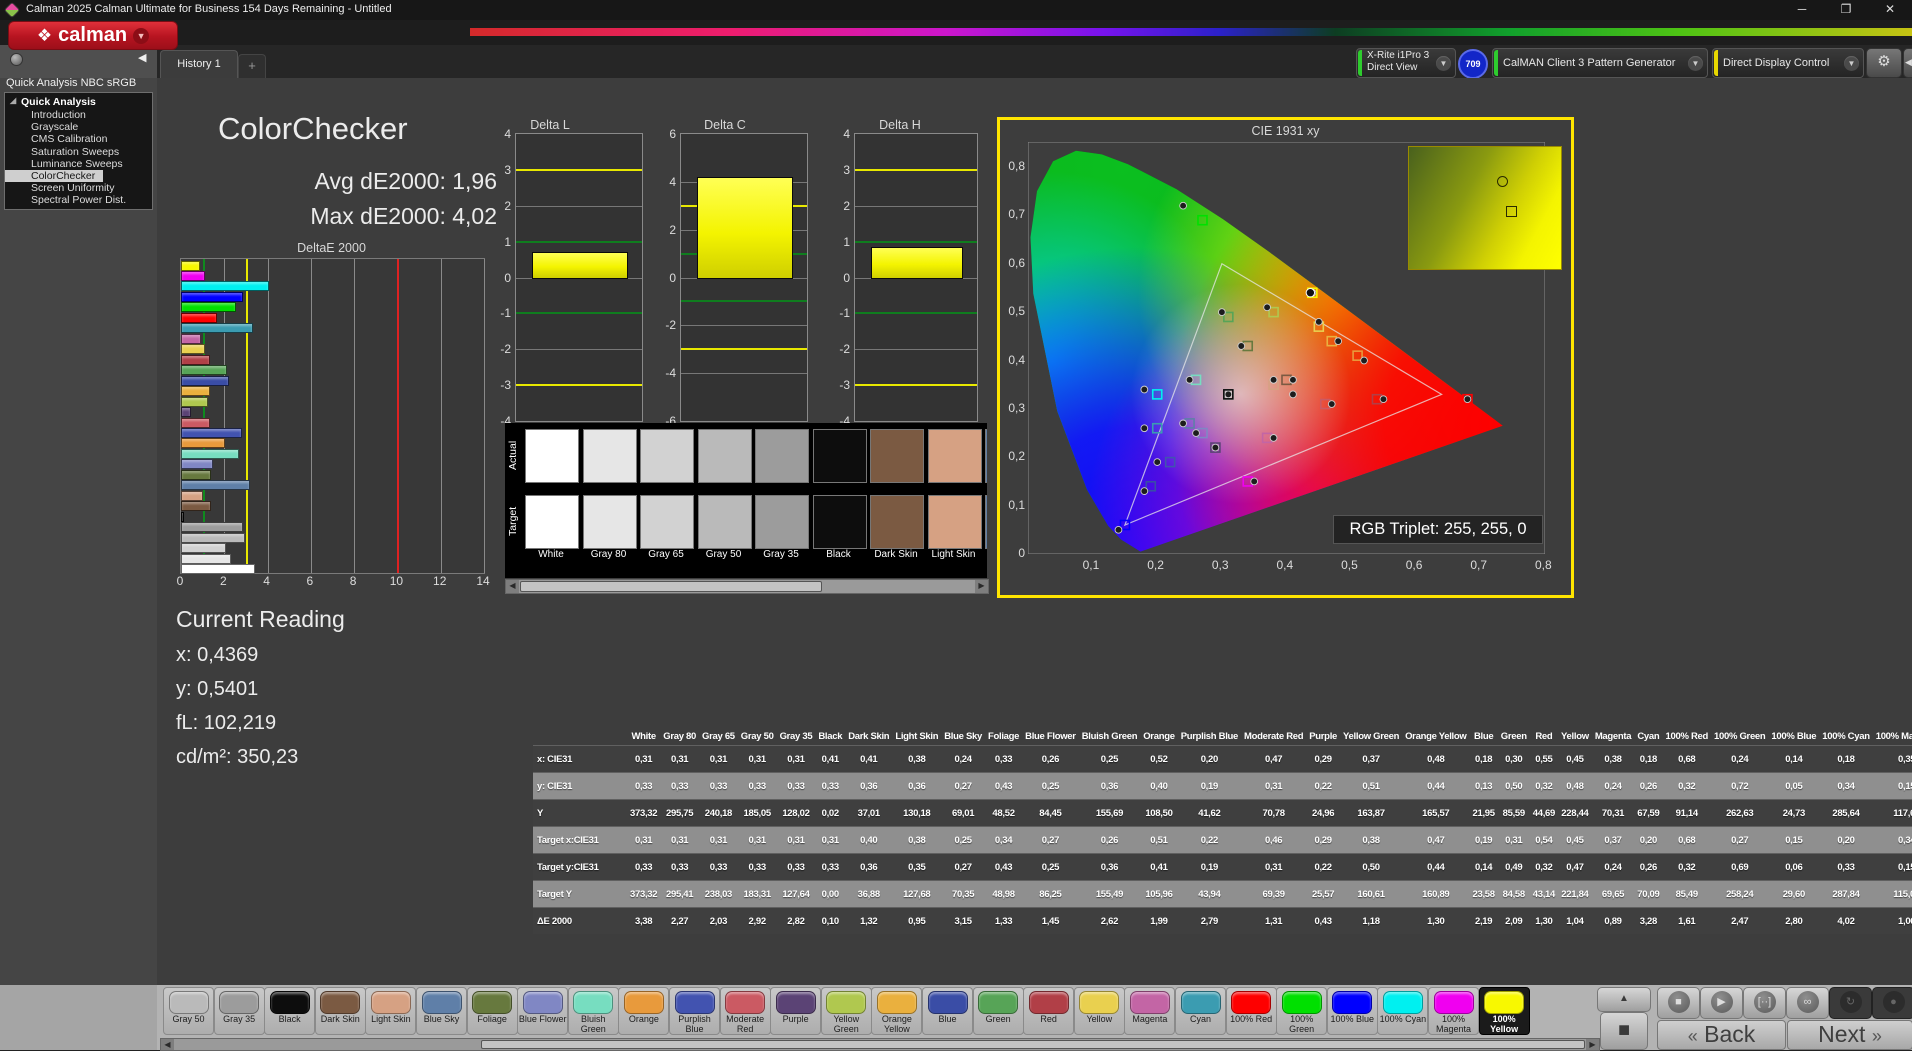 The image size is (1912, 1051). I want to click on gear-icon: ⚙, so click(1884, 63).